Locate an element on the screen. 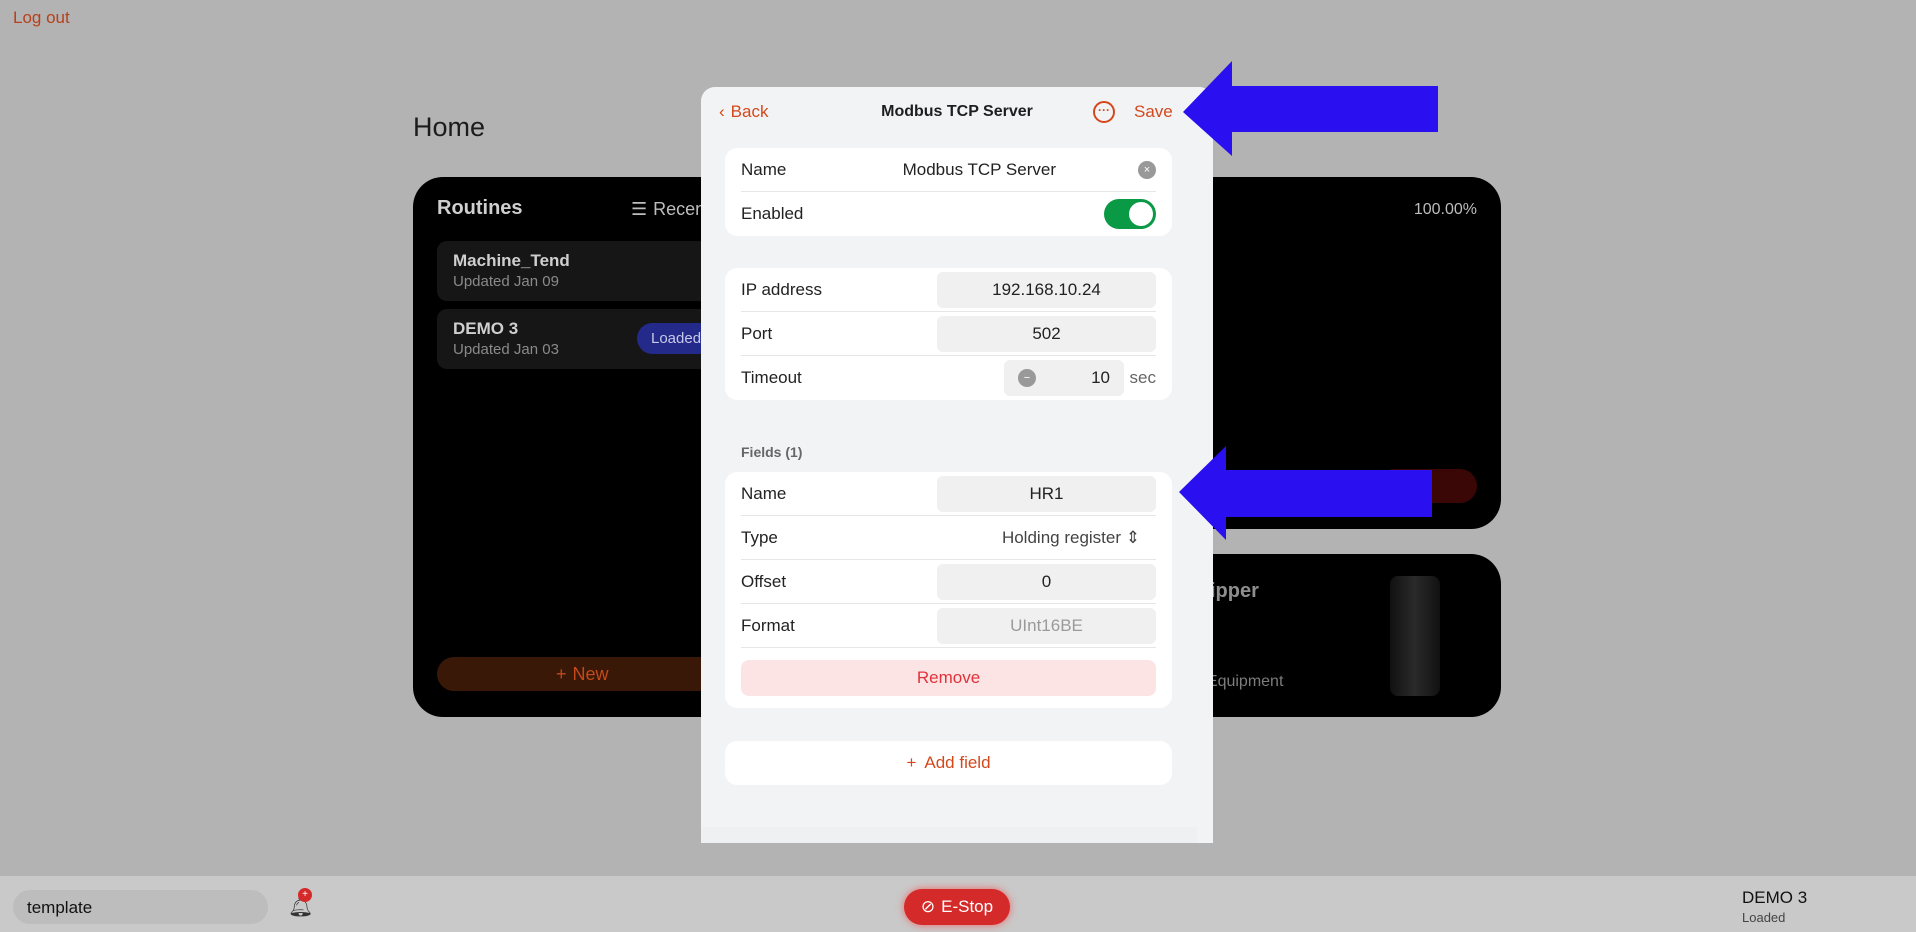  offset-input: 0 is located at coordinates (1046, 581).